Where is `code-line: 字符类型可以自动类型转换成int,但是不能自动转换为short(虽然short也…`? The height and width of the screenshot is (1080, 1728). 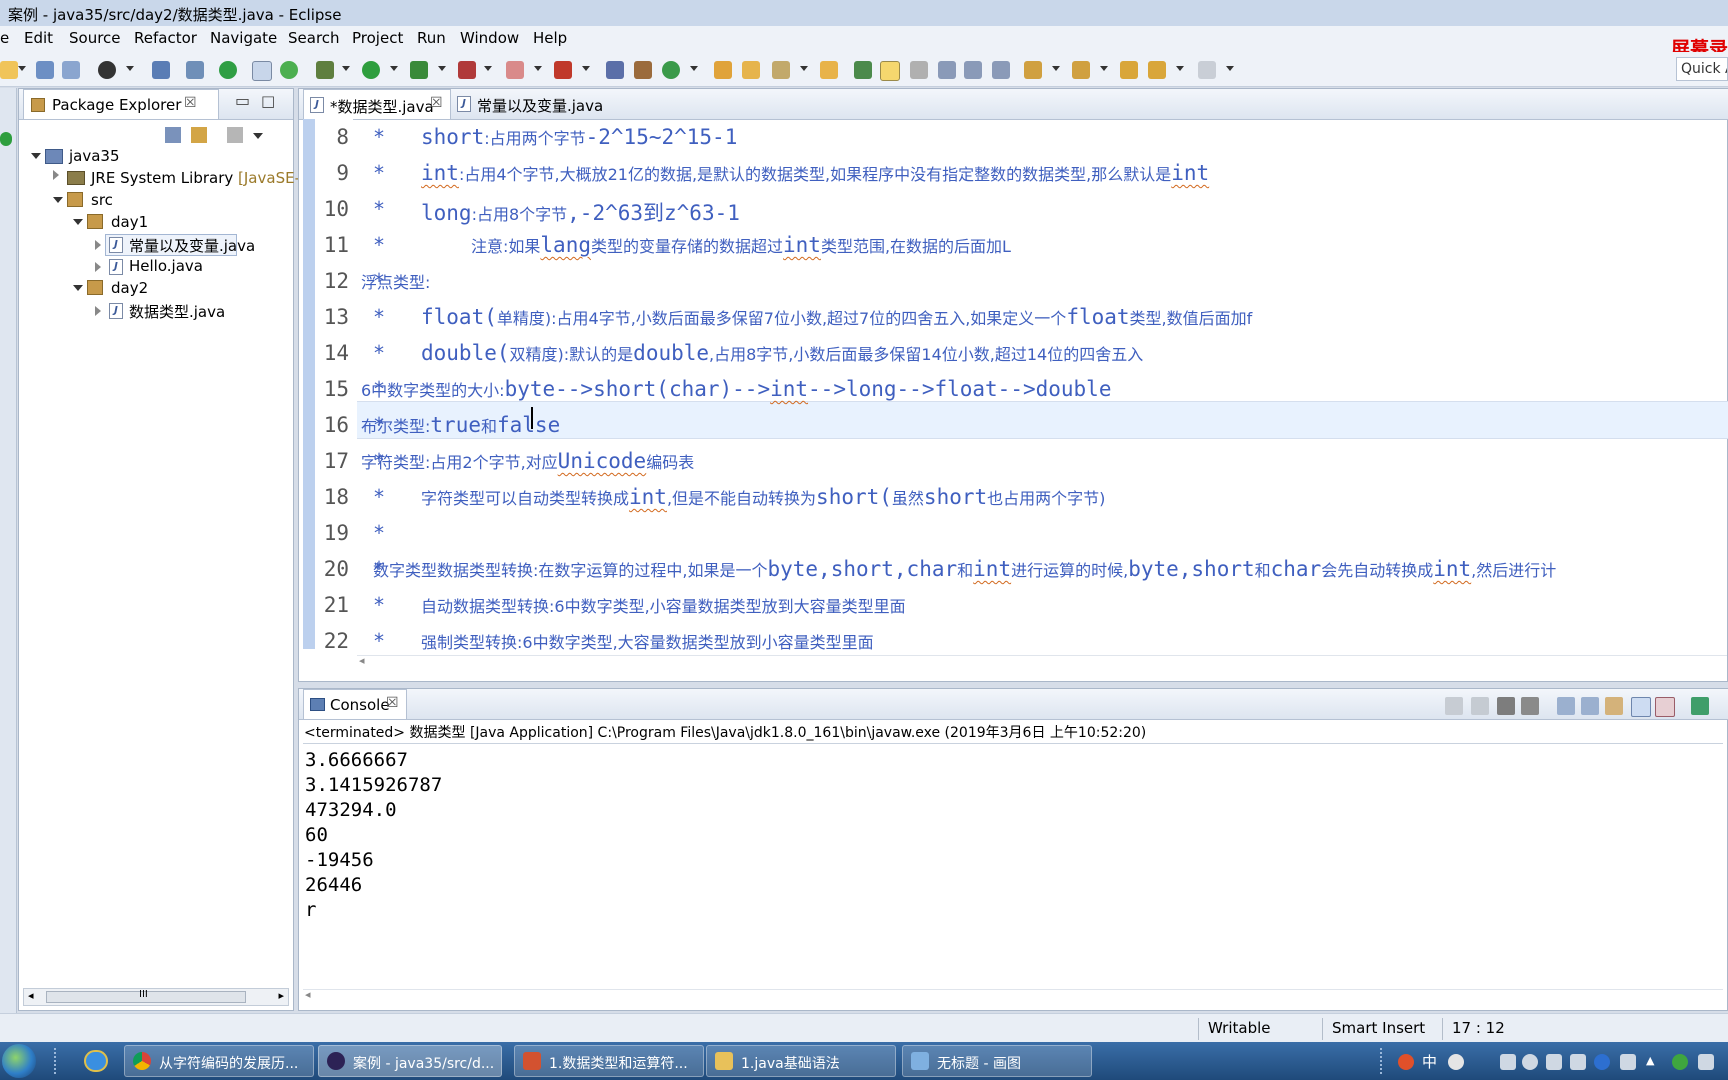
code-line: 字符类型可以自动类型转换成int,但是不能自动转换为short(虽然short也… is located at coordinates (763, 497).